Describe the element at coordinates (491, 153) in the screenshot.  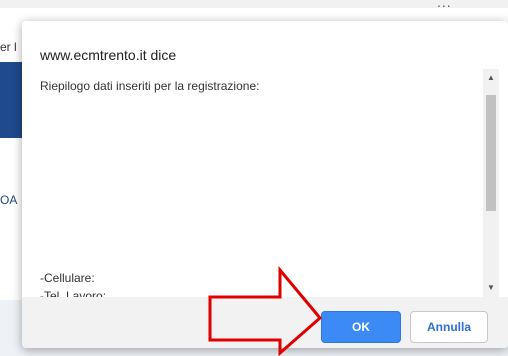
I see `scroll-thumb` at that location.